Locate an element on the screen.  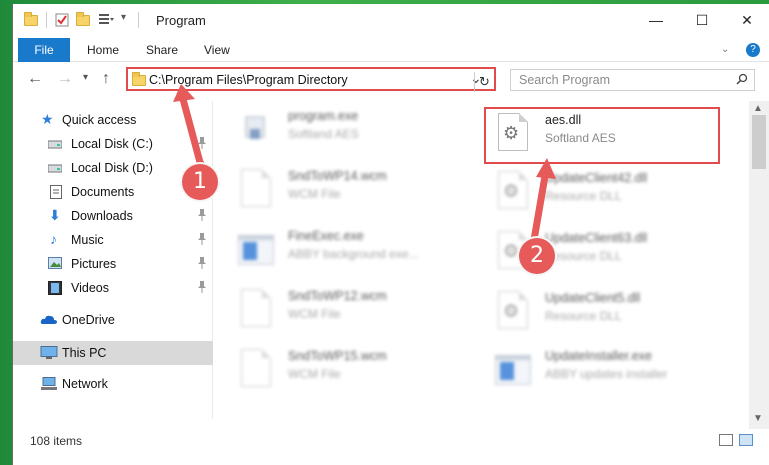
annotation-badge-2: 2 is located at coordinates (537, 256).